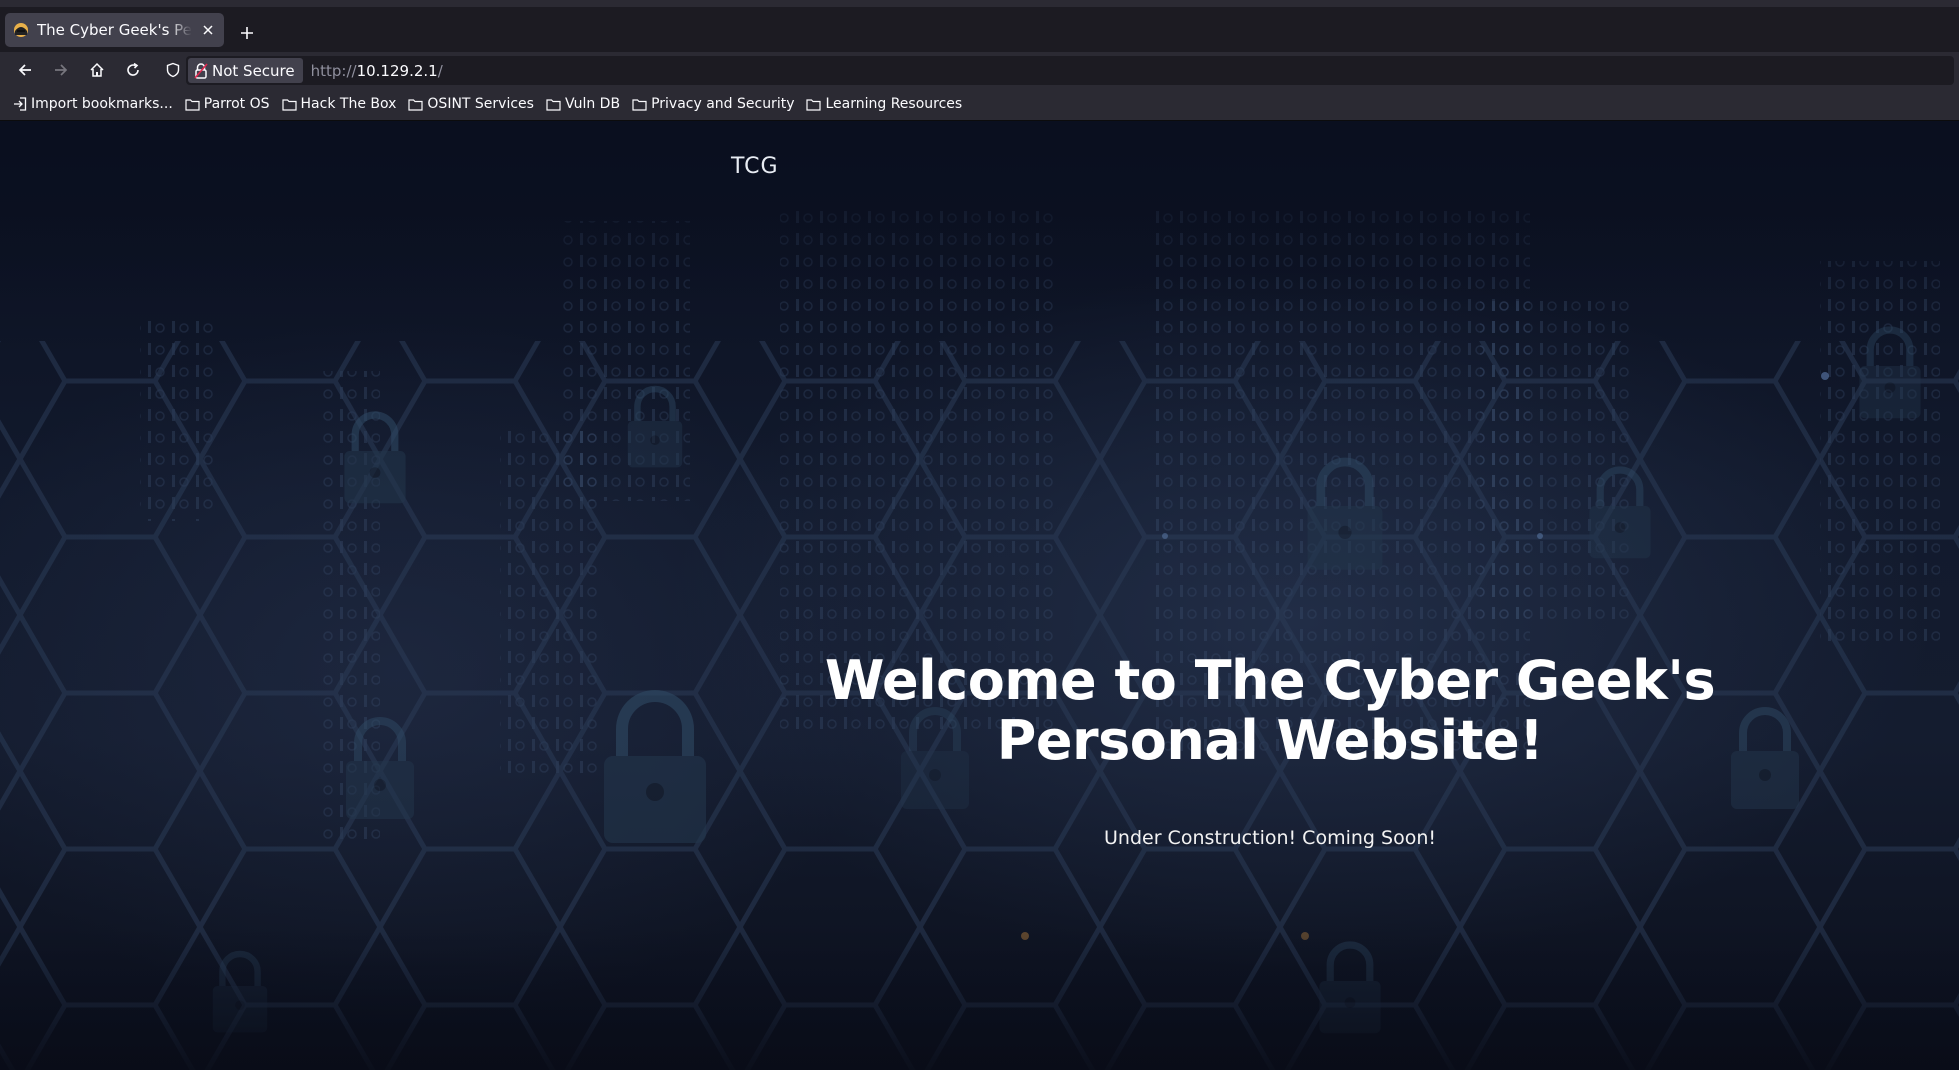 The image size is (1959, 1070). Describe the element at coordinates (20, 104) in the screenshot. I see `import-icon` at that location.